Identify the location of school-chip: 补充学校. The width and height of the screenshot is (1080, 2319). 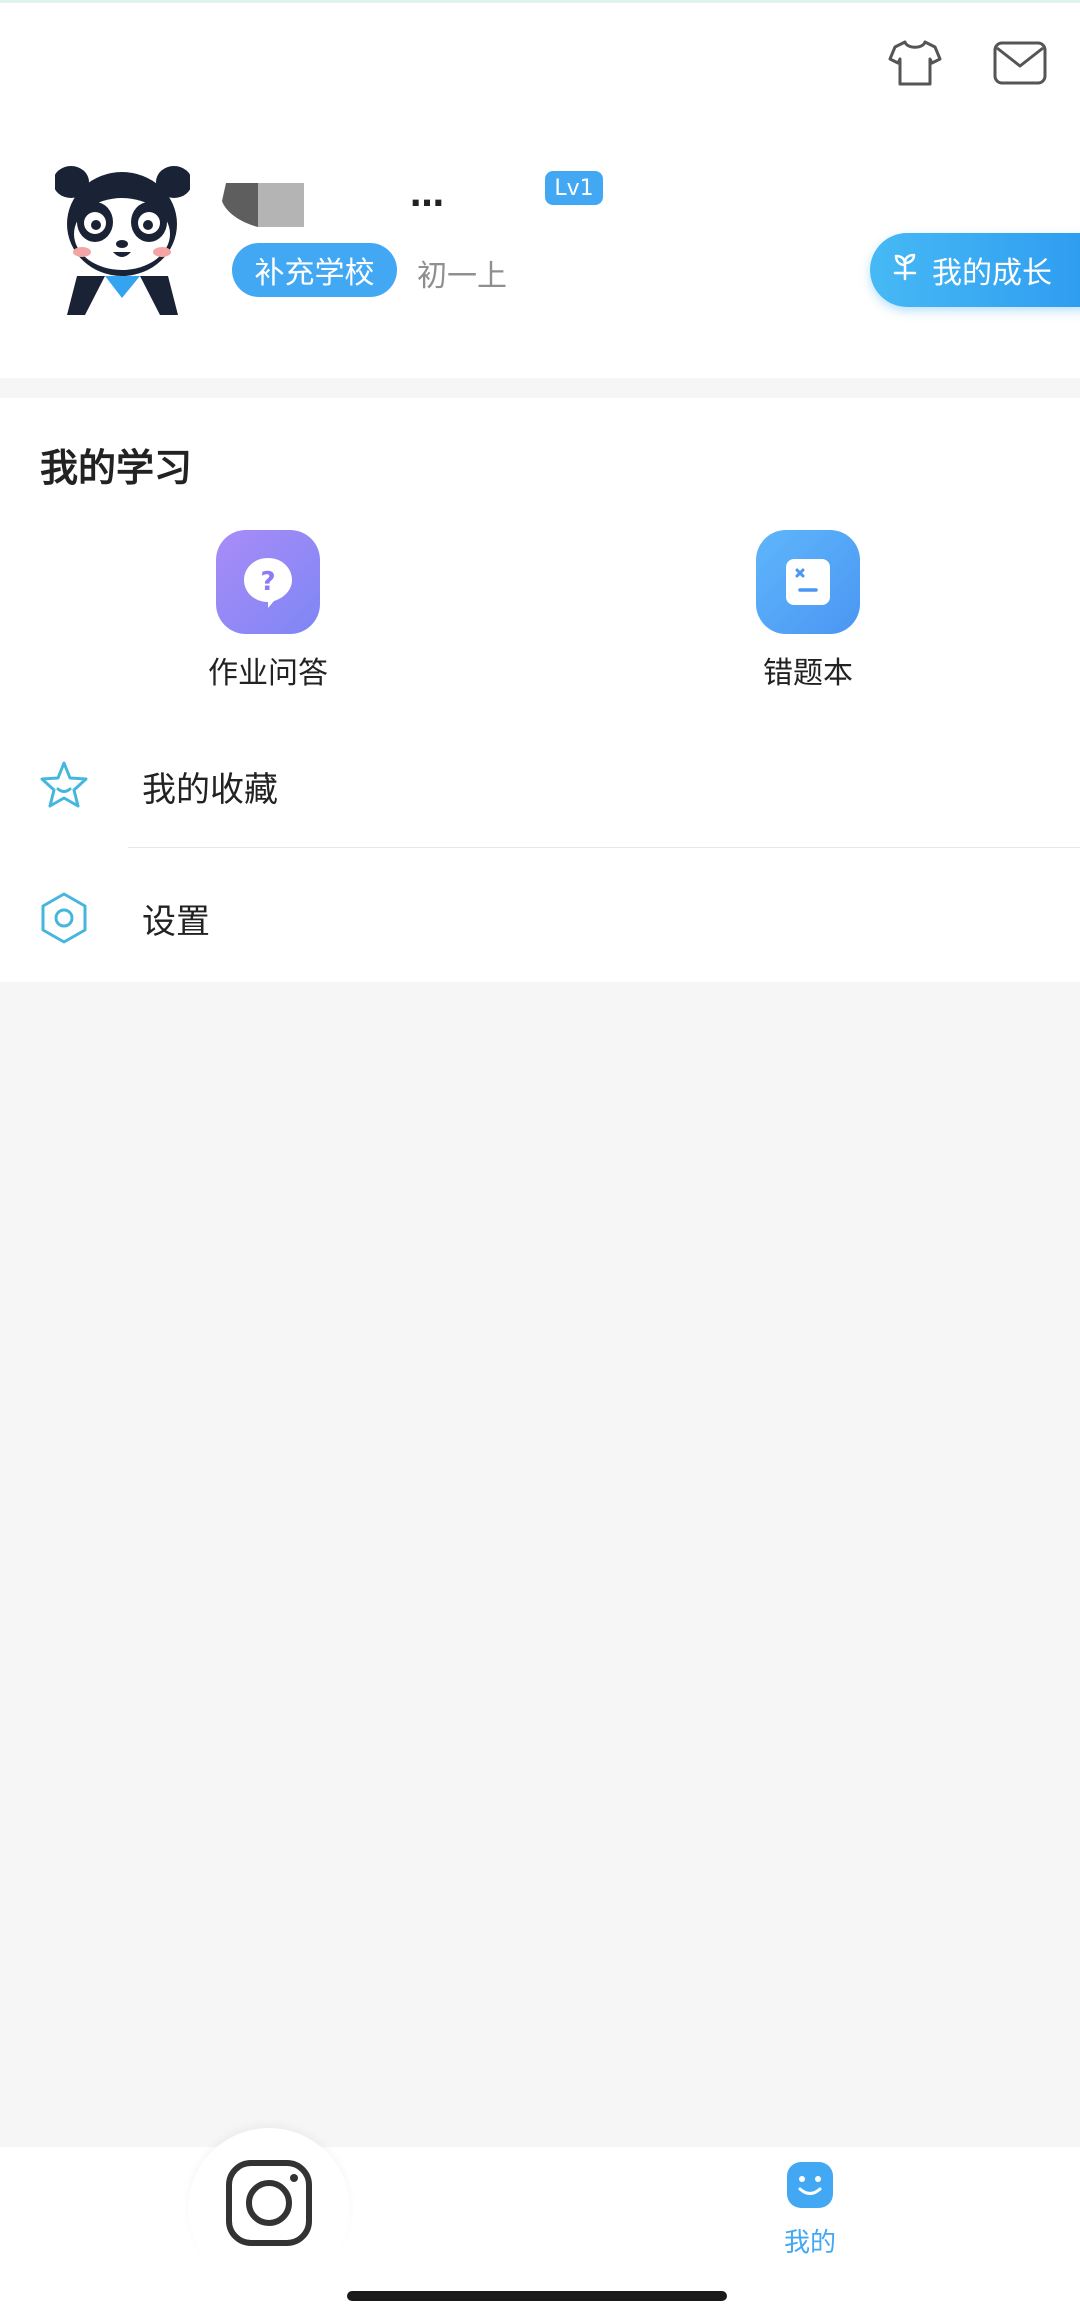
(314, 270).